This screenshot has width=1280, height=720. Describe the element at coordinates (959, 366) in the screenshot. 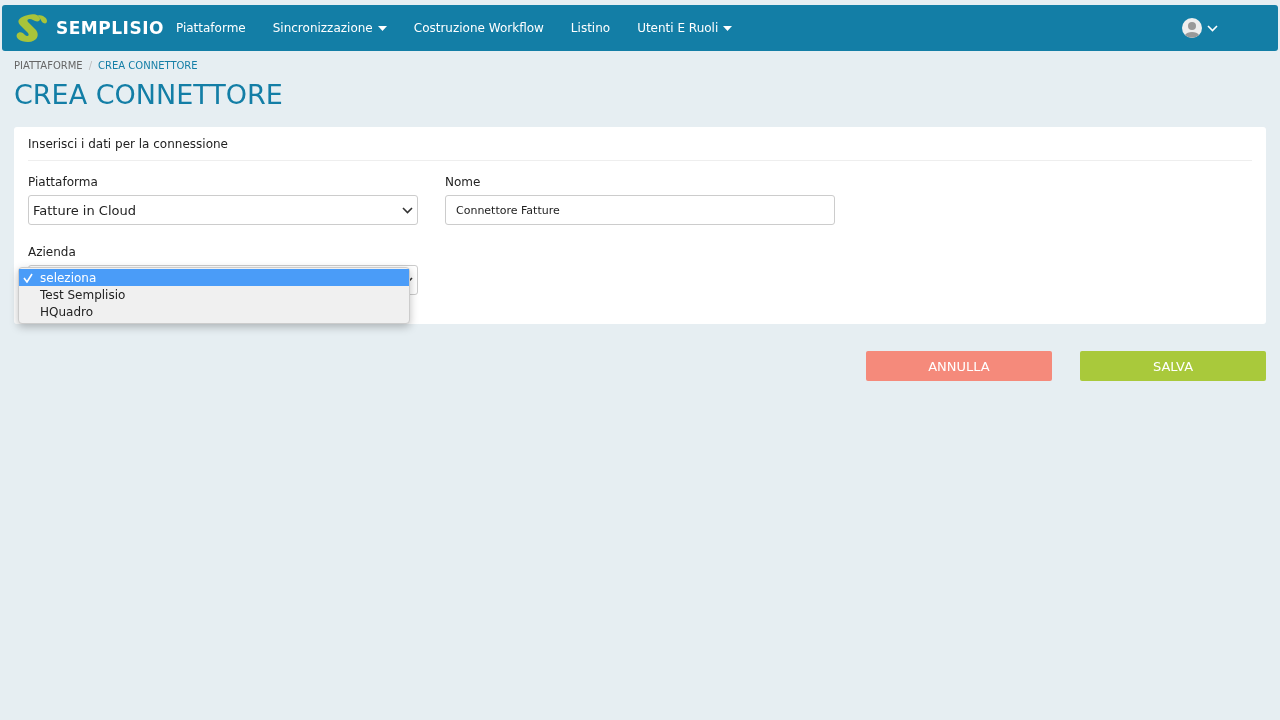

I see `cancel-button: ANNULLA` at that location.